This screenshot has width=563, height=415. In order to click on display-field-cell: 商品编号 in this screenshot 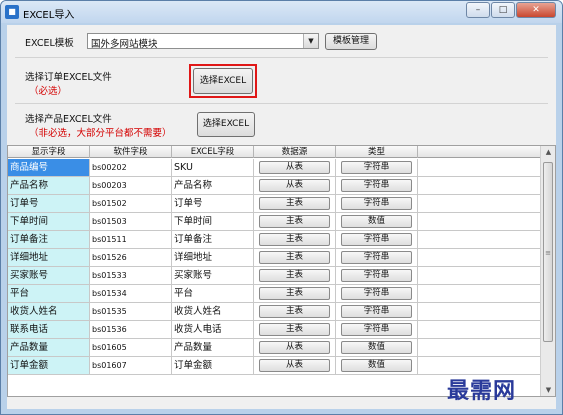, I will do `click(49, 167)`.